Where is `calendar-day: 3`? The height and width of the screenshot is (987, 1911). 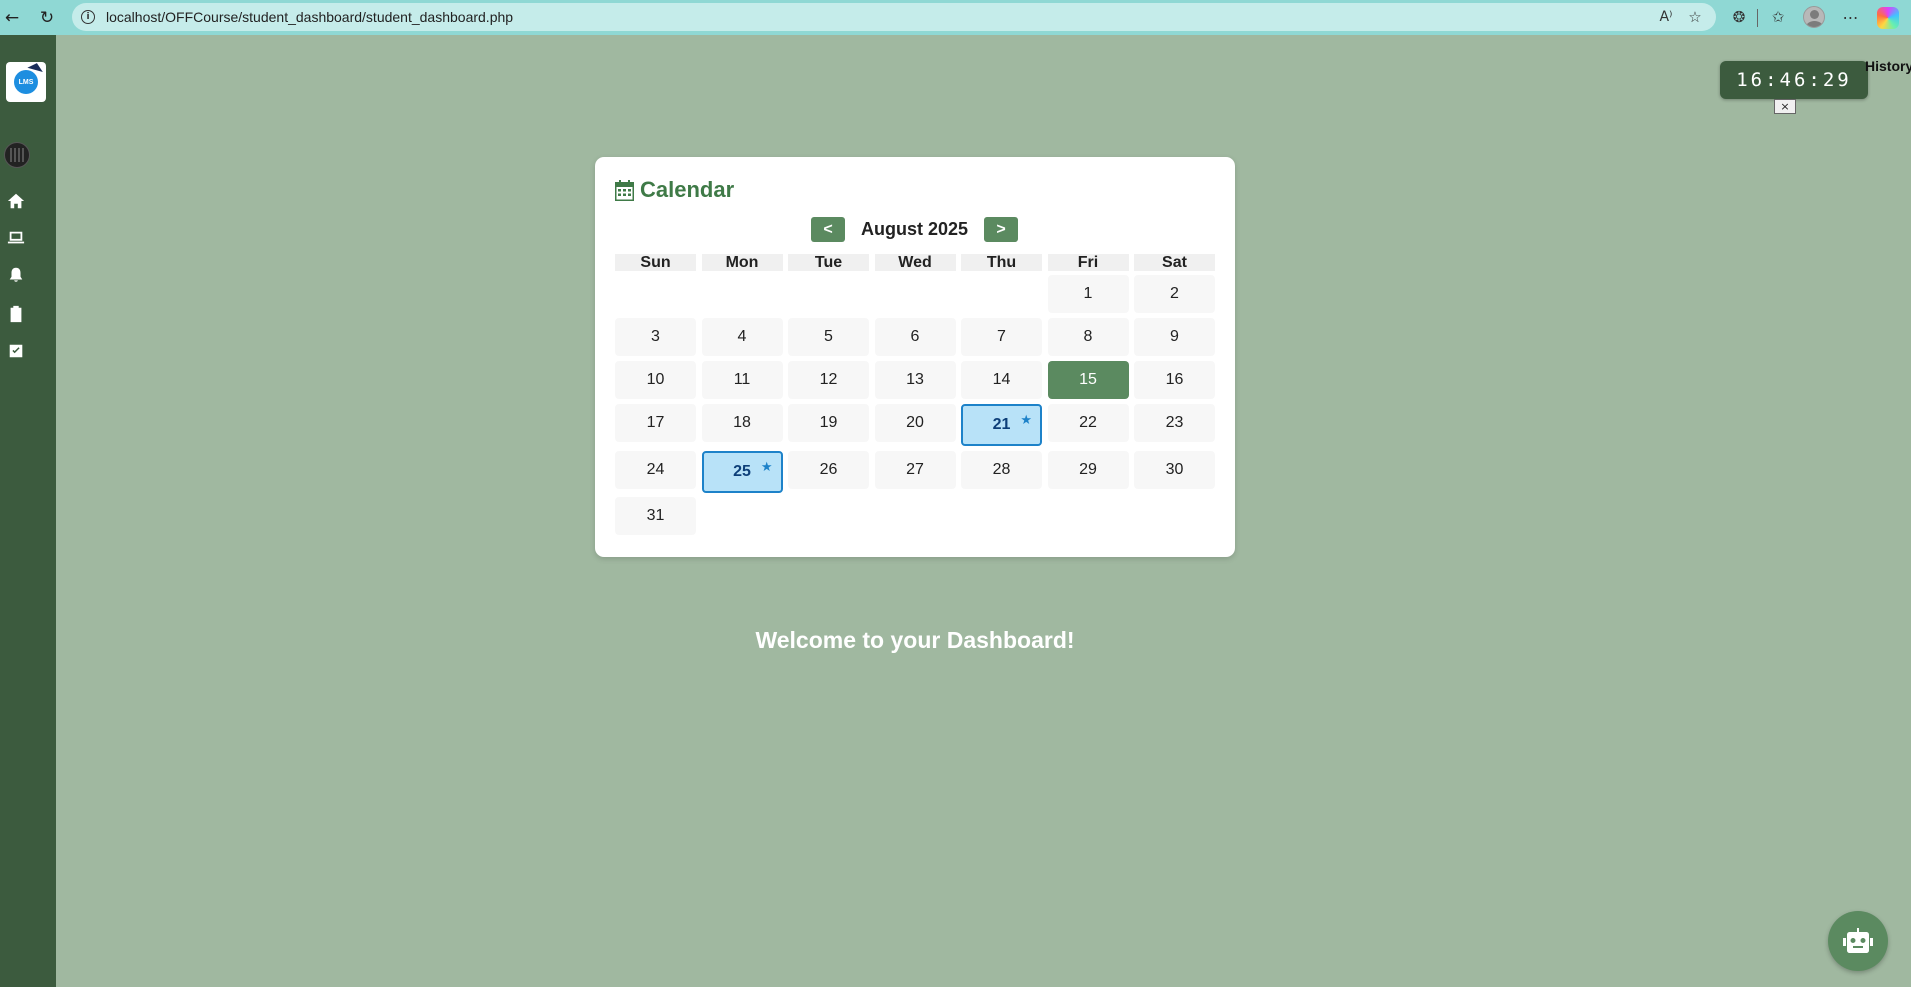
calendar-day: 3 is located at coordinates (655, 337).